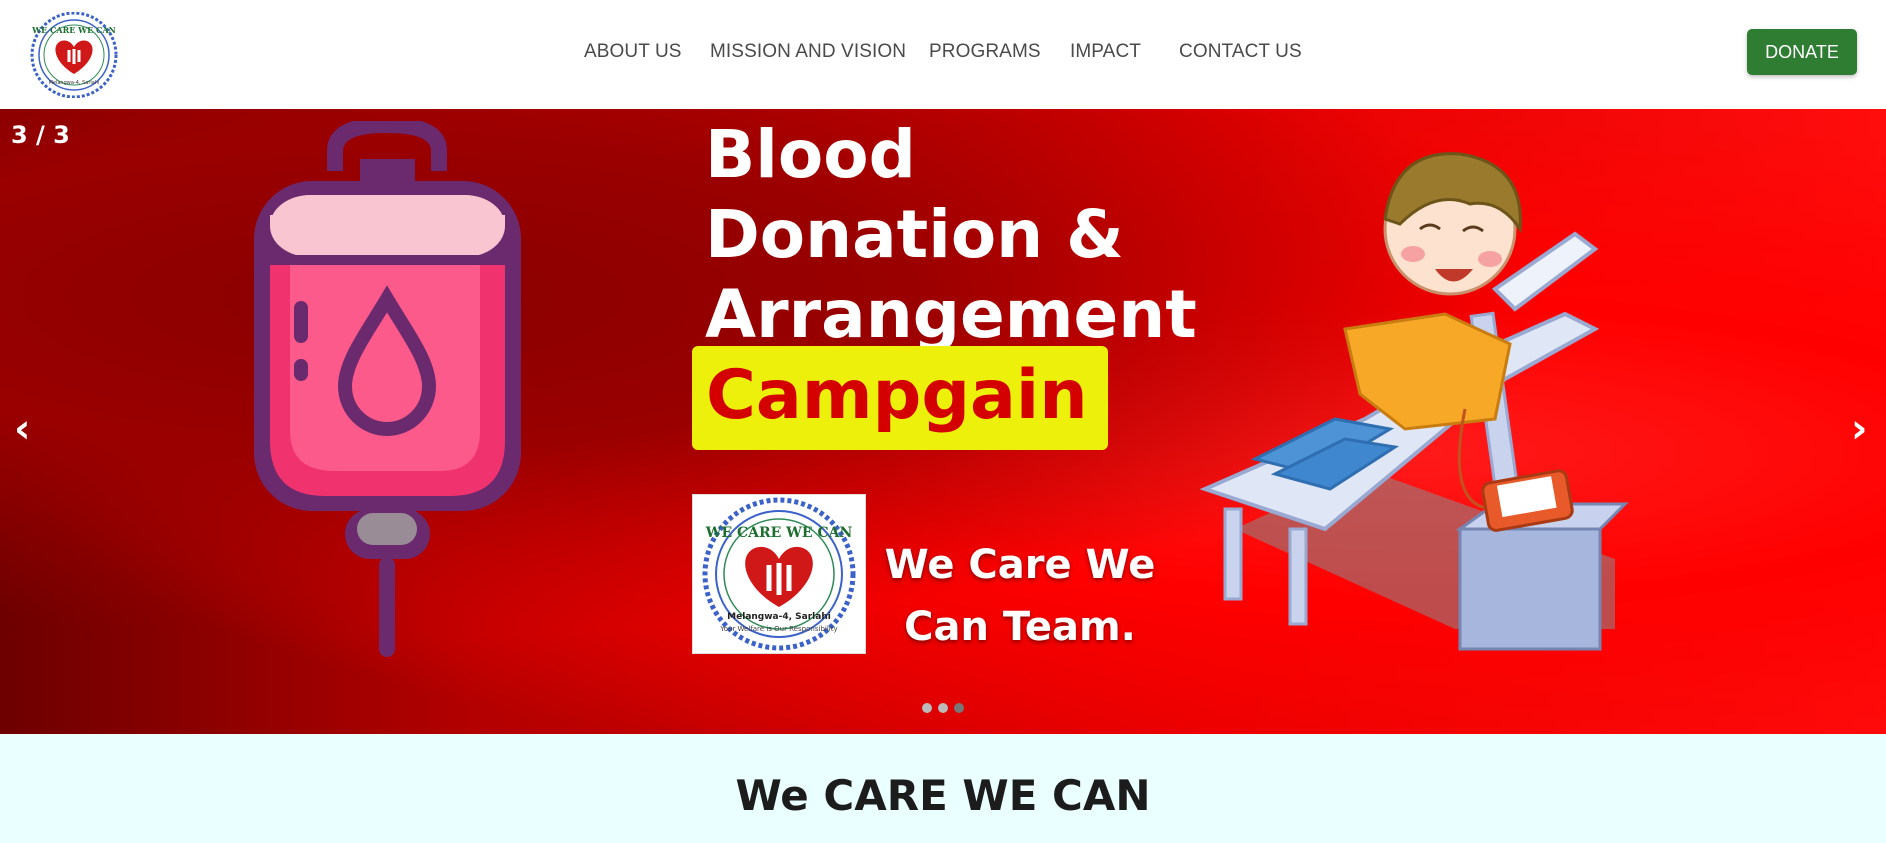 The width and height of the screenshot is (1886, 843). I want to click on nav-contact-us: CONTACT US, so click(1240, 52).